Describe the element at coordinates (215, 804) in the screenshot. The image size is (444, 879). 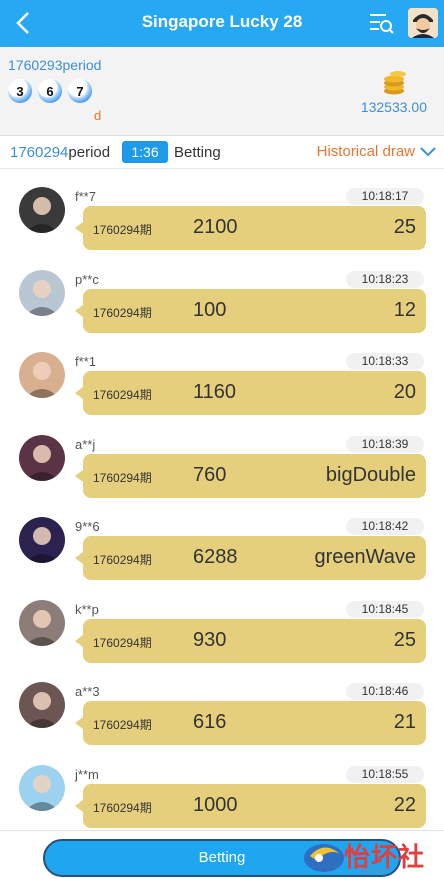
I see `bet-amount: 1000` at that location.